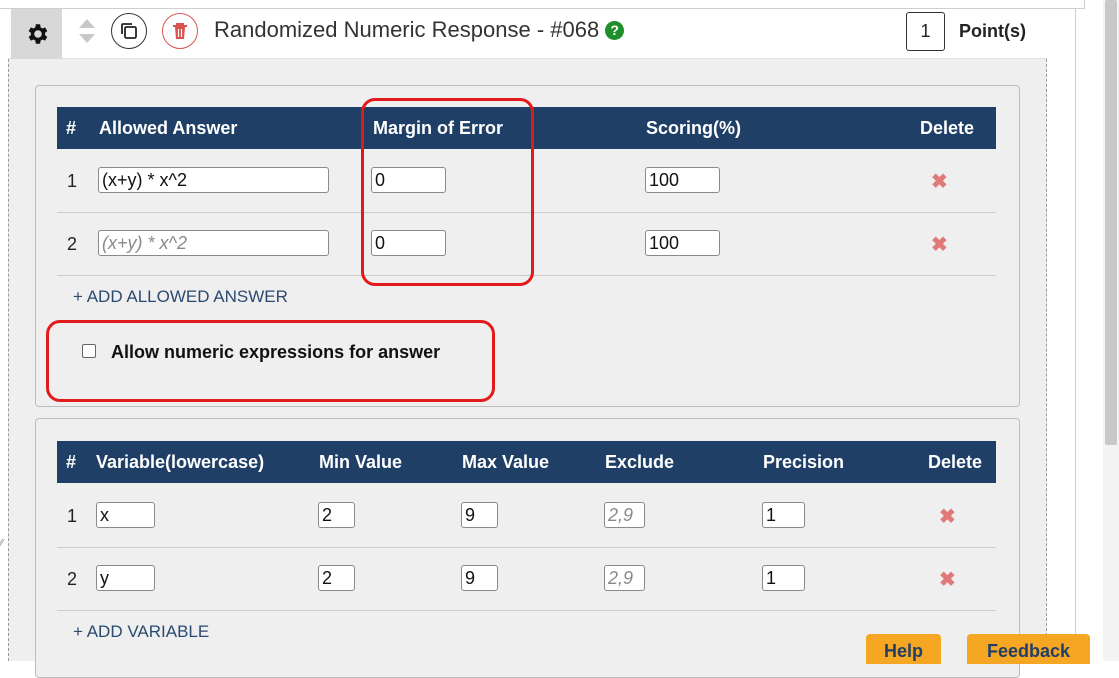 This screenshot has width=1119, height=678. Describe the element at coordinates (694, 128) in the screenshot. I see `col-header-scoring: Scoring(%)` at that location.